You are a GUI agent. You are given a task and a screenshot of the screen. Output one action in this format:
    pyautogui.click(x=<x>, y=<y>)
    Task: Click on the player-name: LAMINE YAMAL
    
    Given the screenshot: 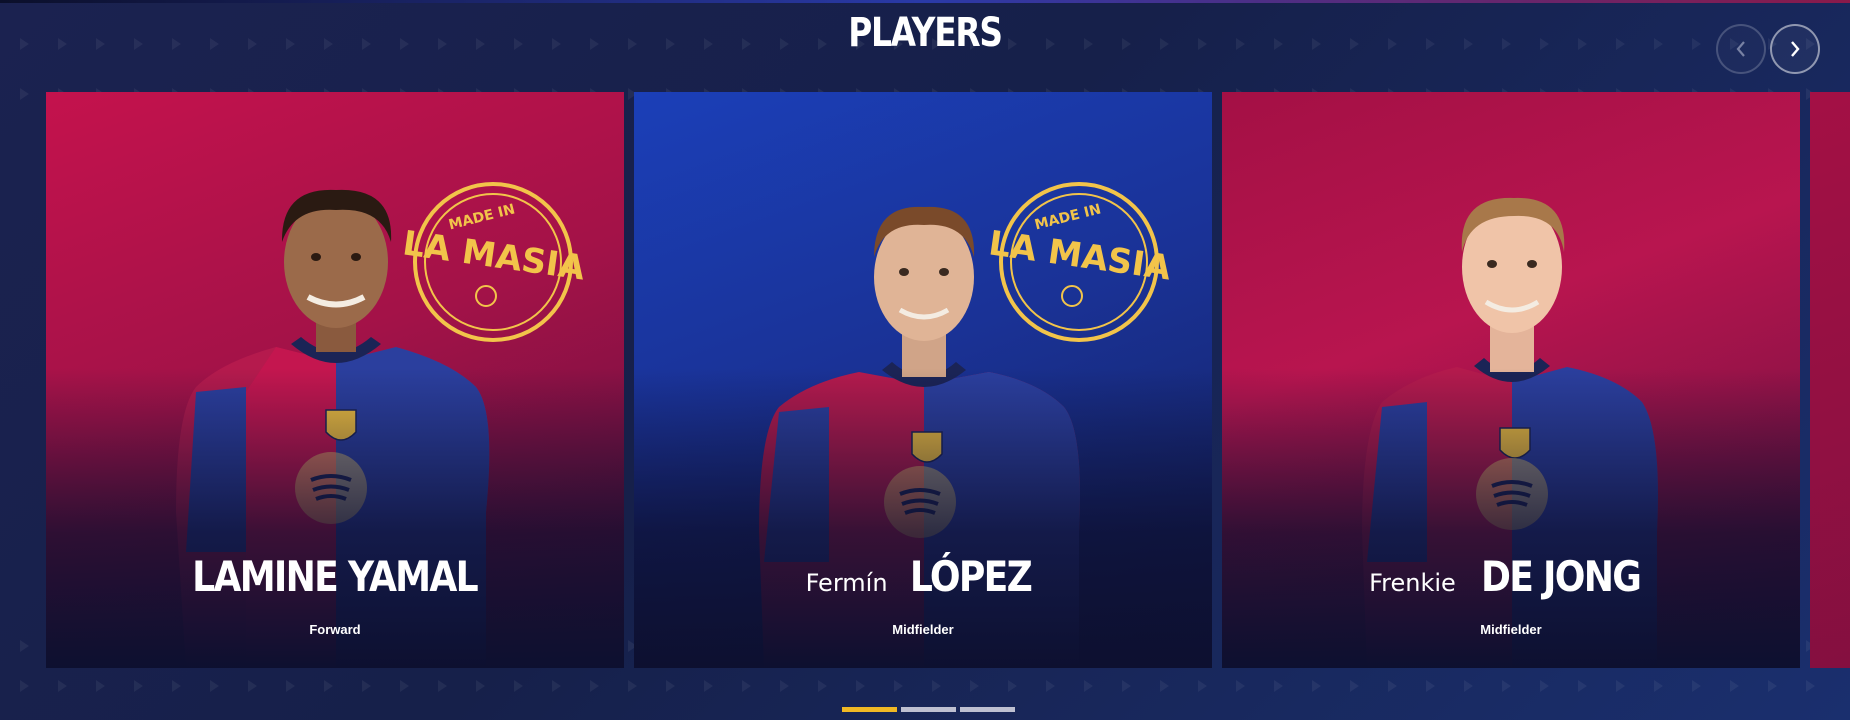 What is the action you would take?
    pyautogui.click(x=335, y=576)
    